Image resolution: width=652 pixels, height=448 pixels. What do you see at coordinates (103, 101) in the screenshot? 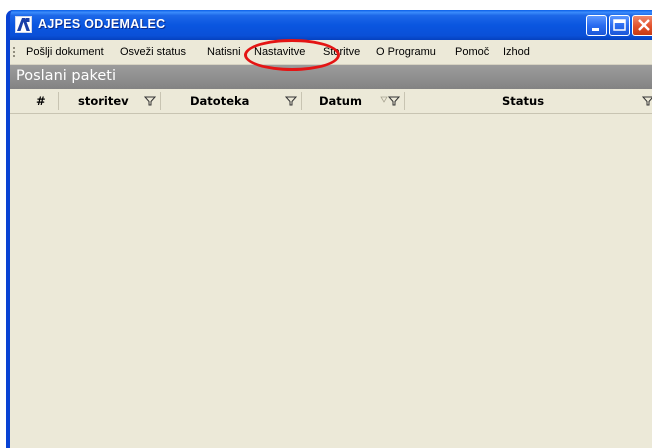
I see `column-header-storitev: storitev` at bounding box center [103, 101].